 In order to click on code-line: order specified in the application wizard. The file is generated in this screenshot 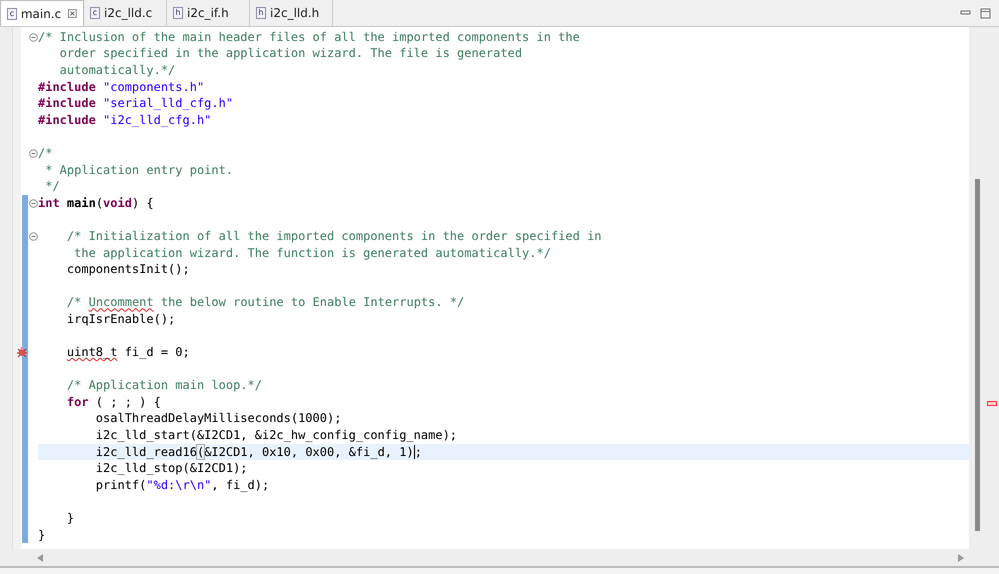, I will do `click(290, 54)`.